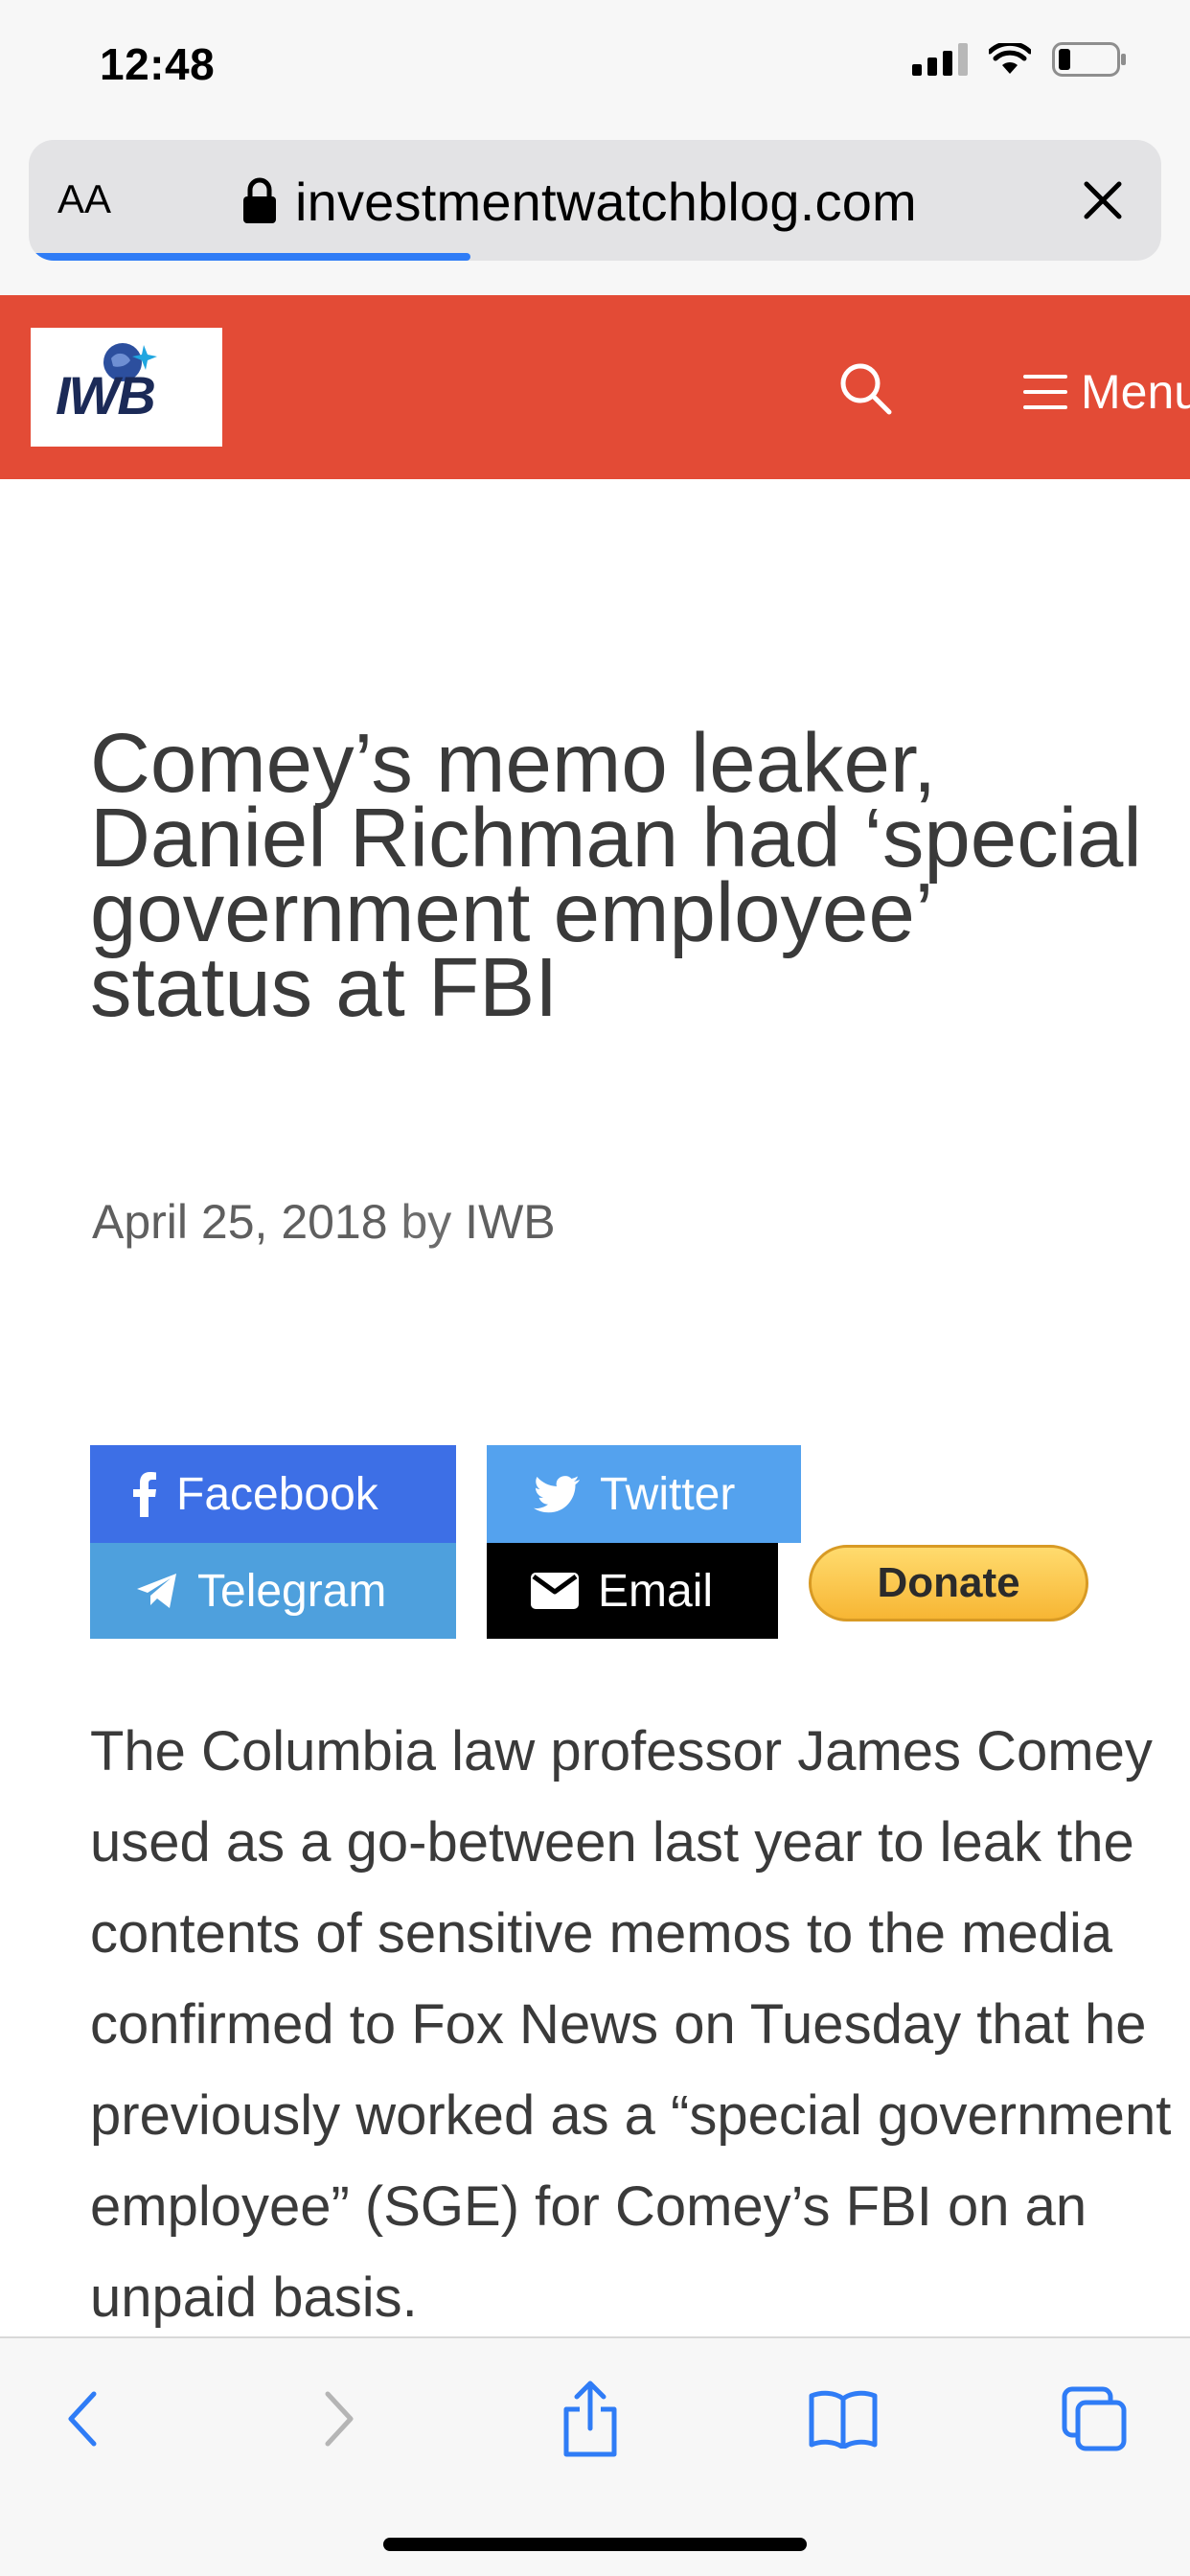 This screenshot has height=2576, width=1190. What do you see at coordinates (250, 257) in the screenshot?
I see `page-load-progress` at bounding box center [250, 257].